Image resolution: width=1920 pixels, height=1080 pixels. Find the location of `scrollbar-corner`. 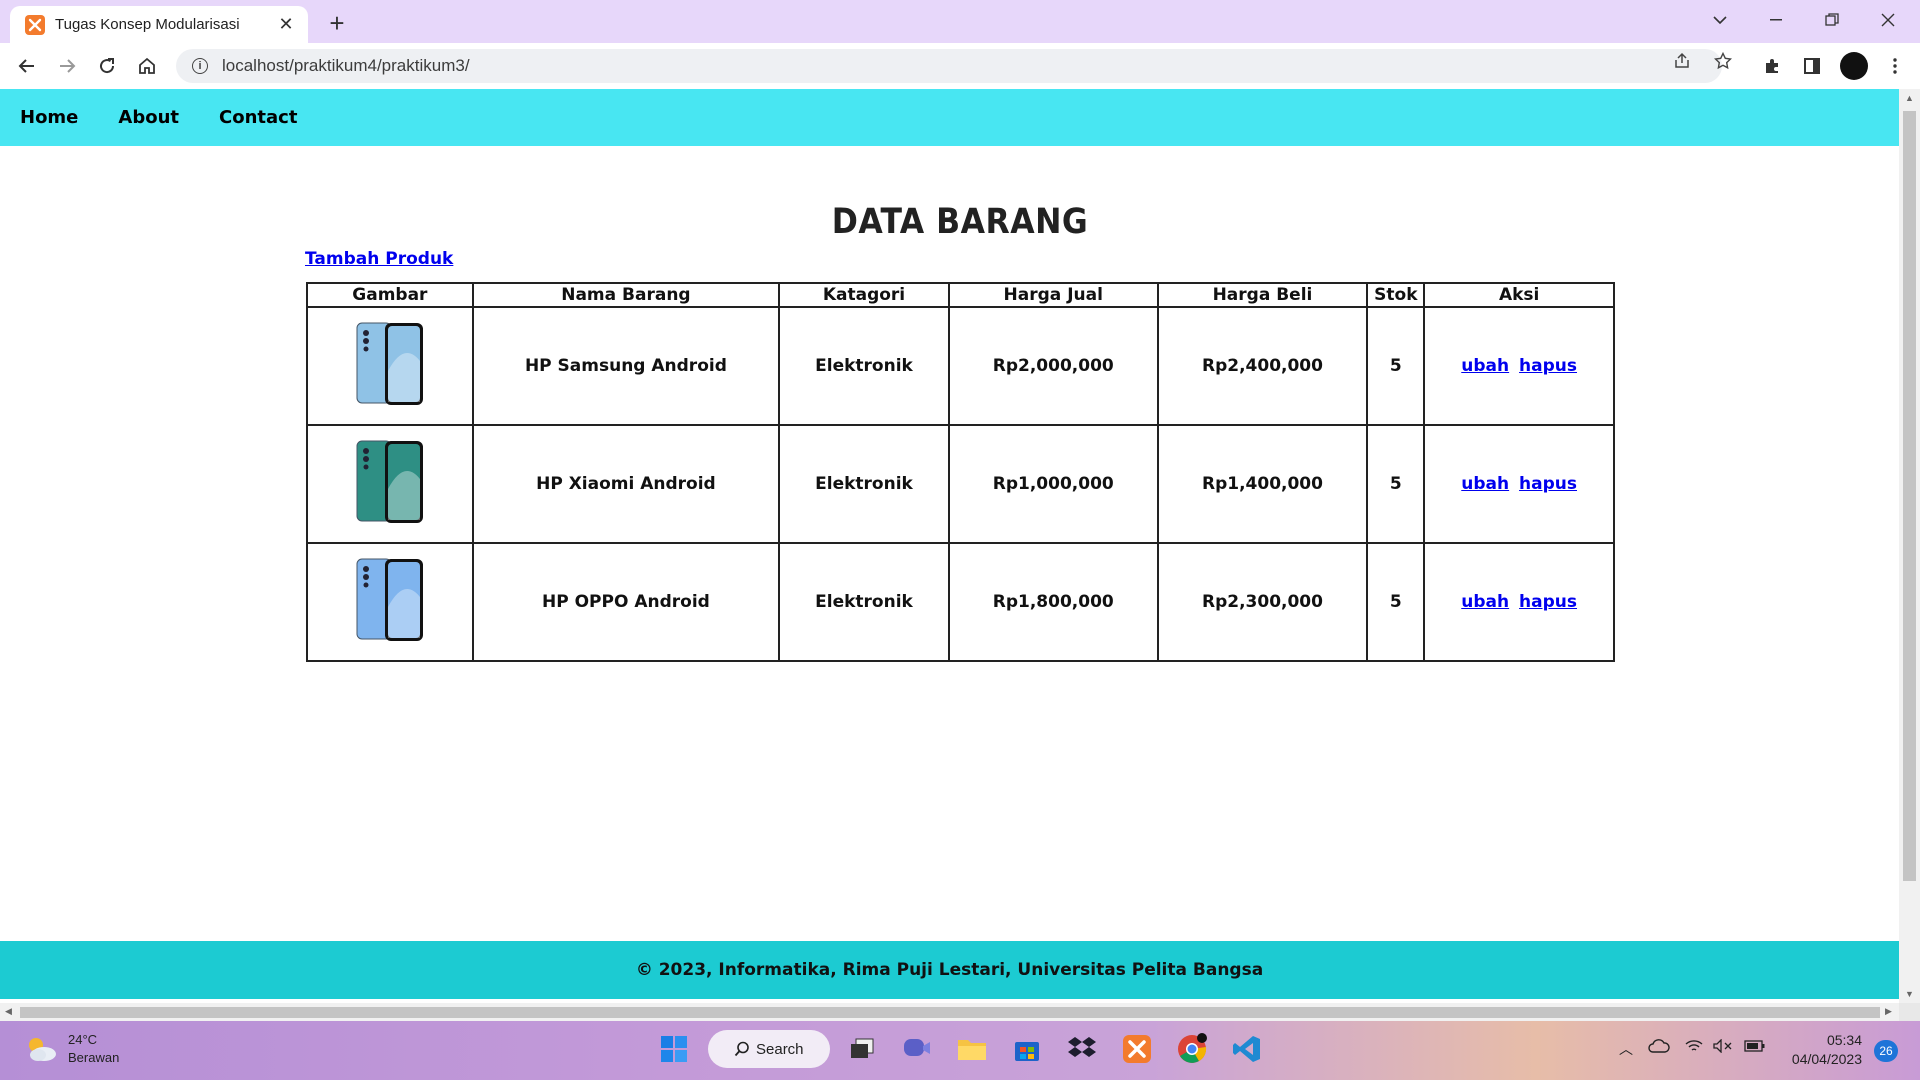

scrollbar-corner is located at coordinates (1909, 1012).